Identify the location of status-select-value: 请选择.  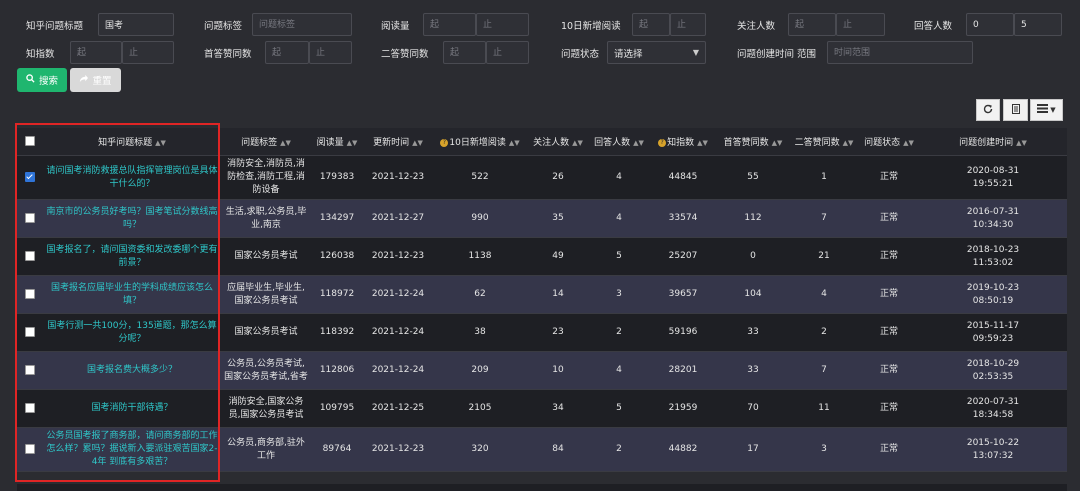
(628, 54).